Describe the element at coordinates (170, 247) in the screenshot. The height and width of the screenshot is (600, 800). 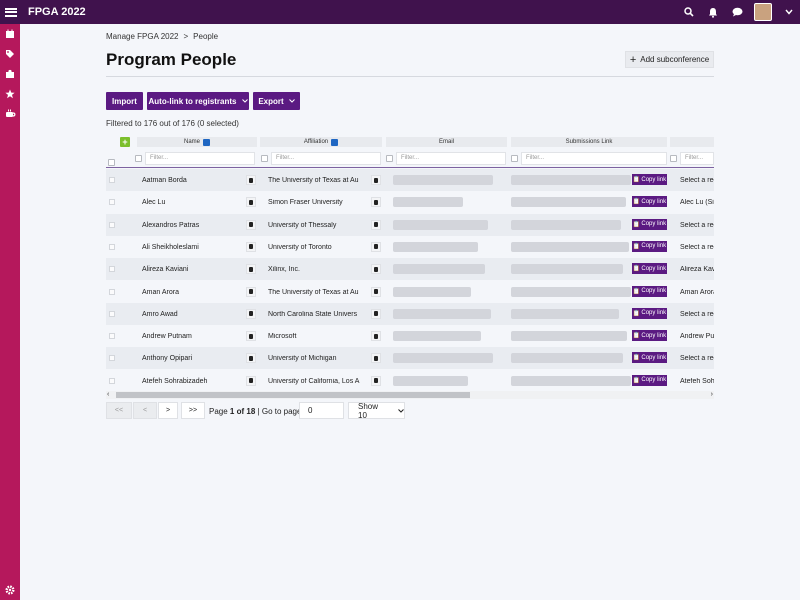
I see `person-name: Ali Sheikholeslami` at that location.